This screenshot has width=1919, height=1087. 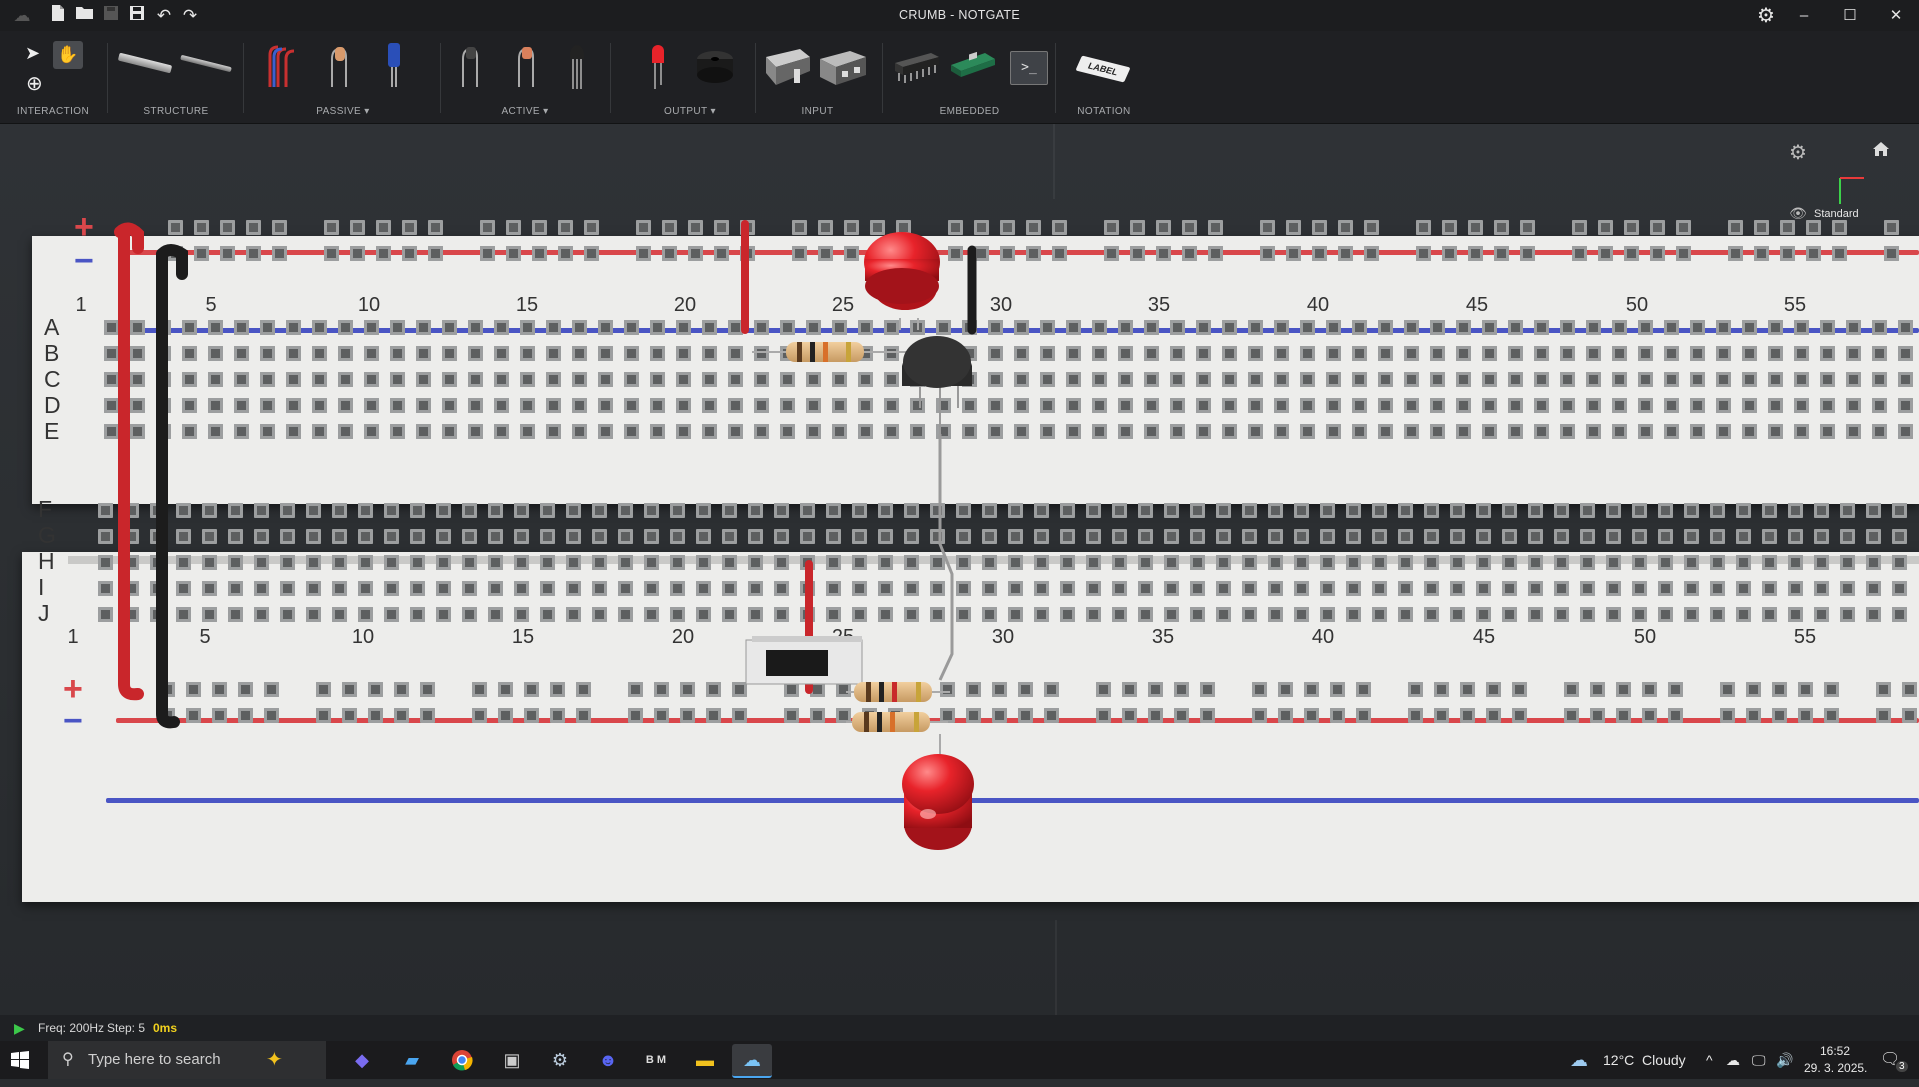 What do you see at coordinates (281, 66) in the screenshot?
I see `jumper-wires-icon` at bounding box center [281, 66].